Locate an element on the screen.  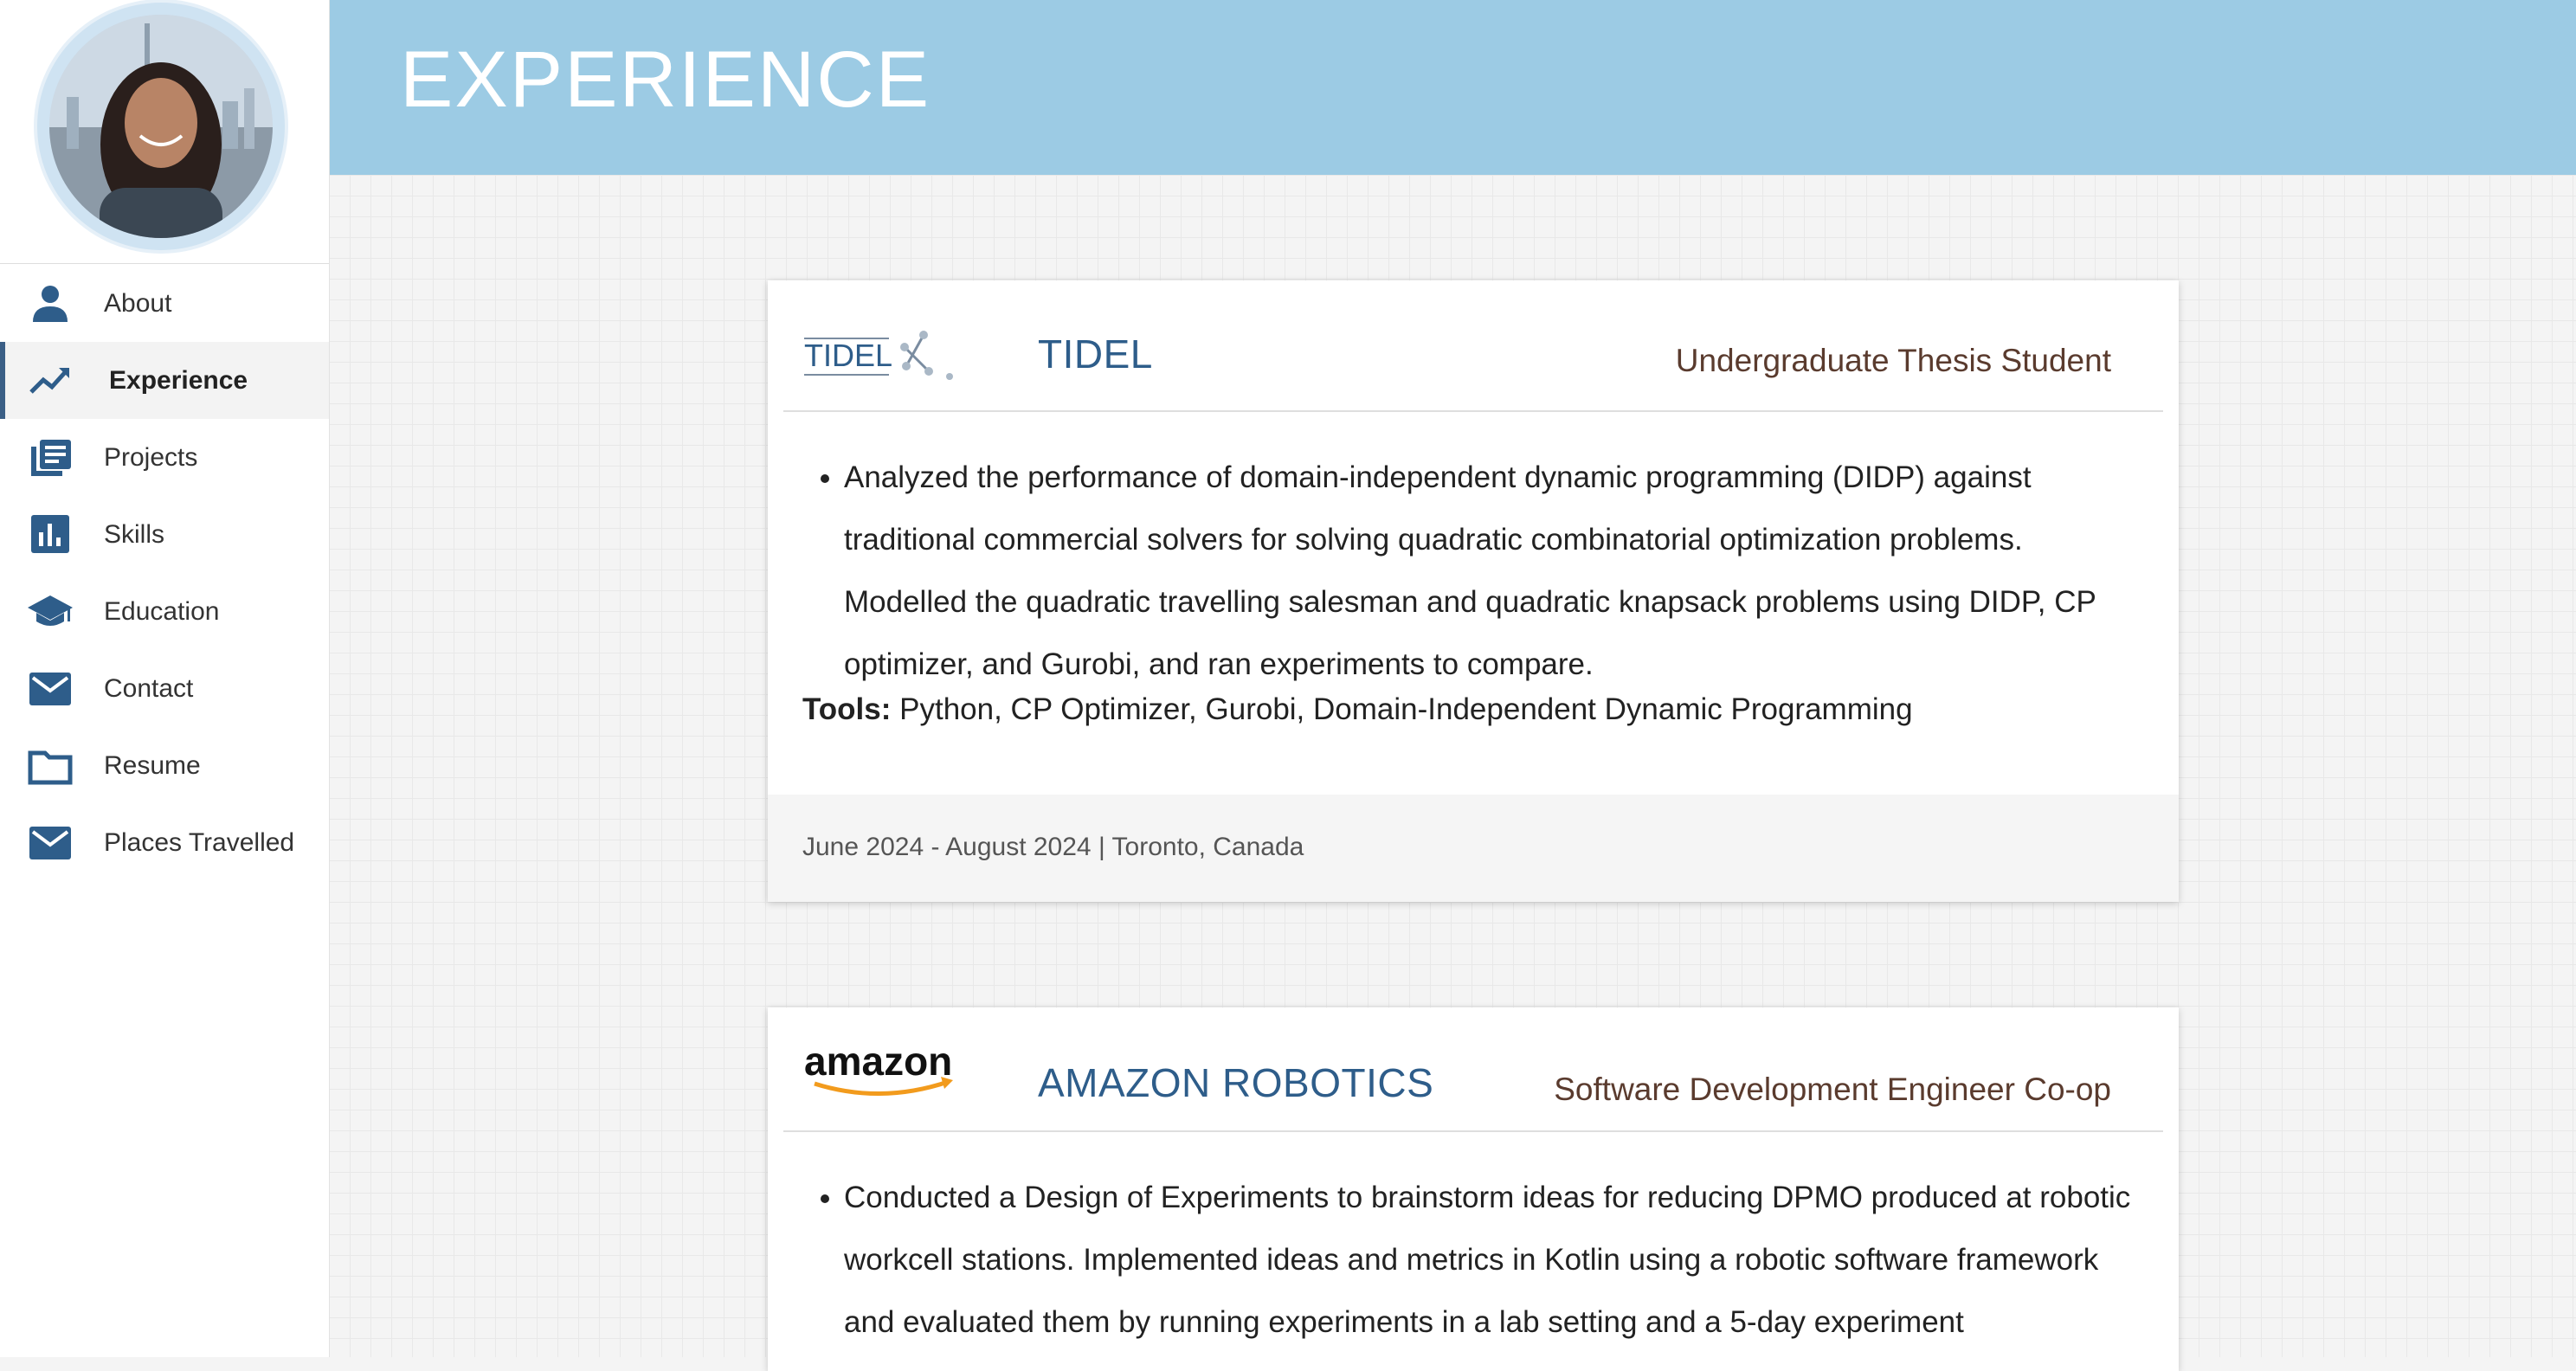
sidebar-item-label: Skills is located at coordinates (134, 534).